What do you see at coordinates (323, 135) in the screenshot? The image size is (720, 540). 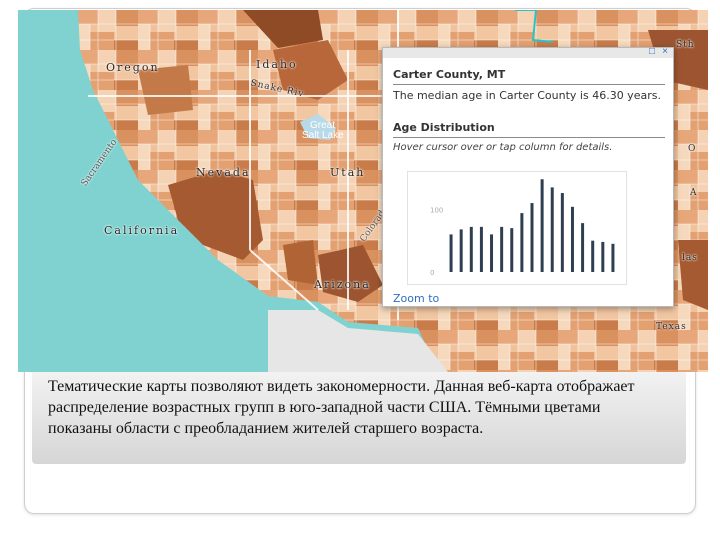 I see `label-great-salt-lake-2: Salt Lake` at bounding box center [323, 135].